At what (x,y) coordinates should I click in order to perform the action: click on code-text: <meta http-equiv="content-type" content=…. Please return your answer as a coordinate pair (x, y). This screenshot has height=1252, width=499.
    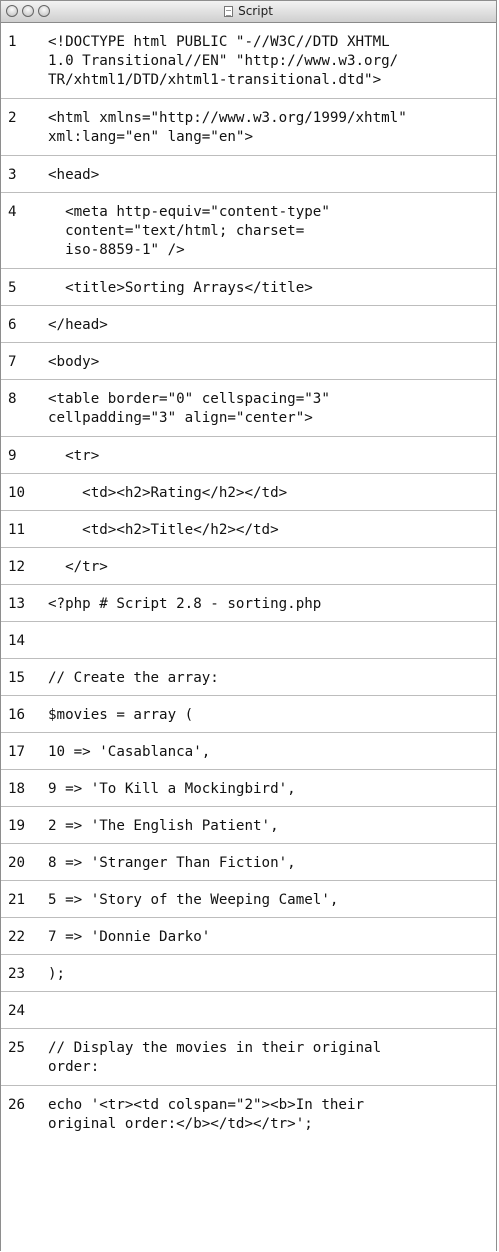
    Looking at the image, I should click on (197, 231).